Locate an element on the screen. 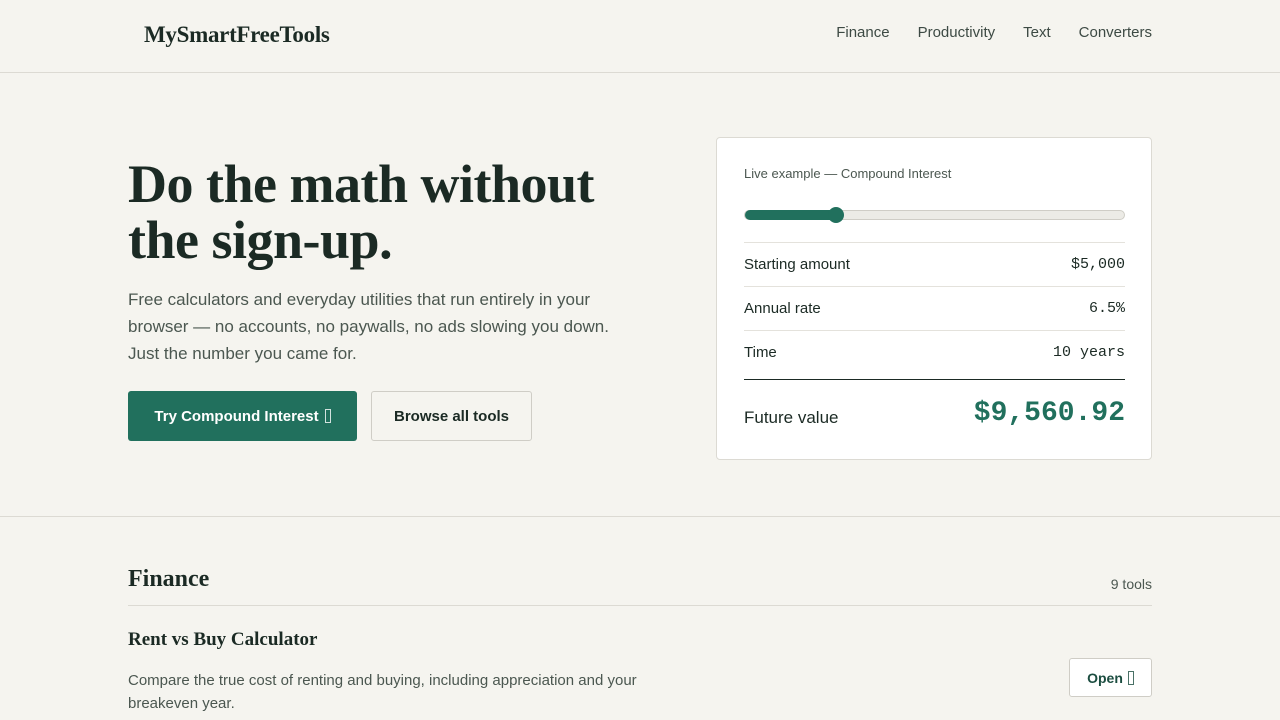  row-label: Starting amount is located at coordinates (797, 264).